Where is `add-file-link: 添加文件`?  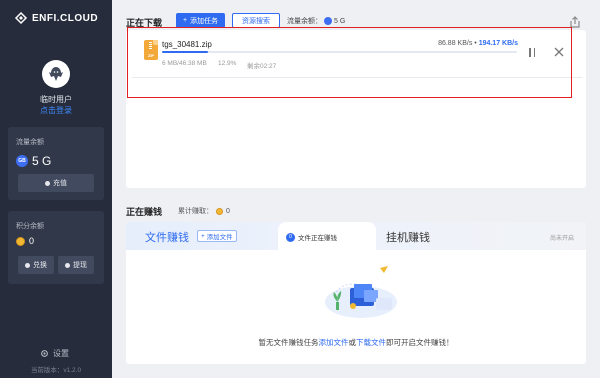 add-file-link: 添加文件 is located at coordinates (334, 342).